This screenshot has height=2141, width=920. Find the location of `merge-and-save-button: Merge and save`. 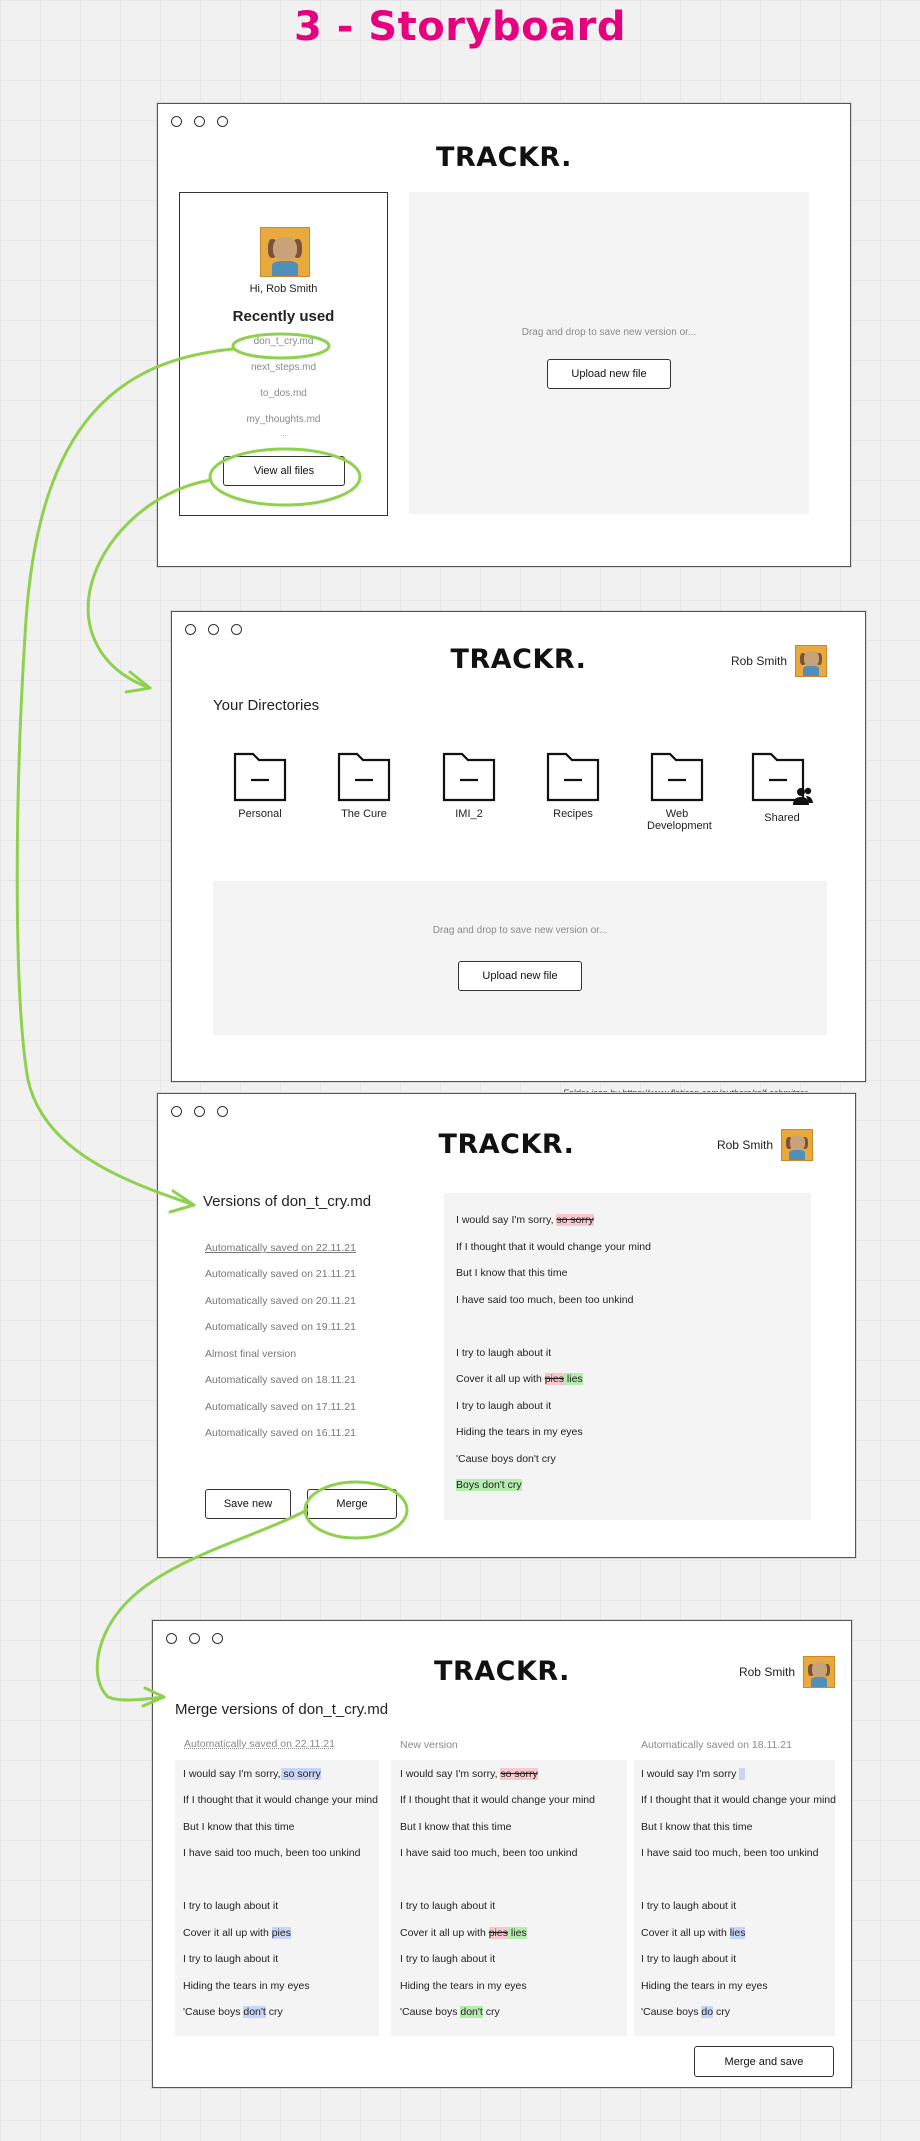

merge-and-save-button: Merge and save is located at coordinates (764, 2061).